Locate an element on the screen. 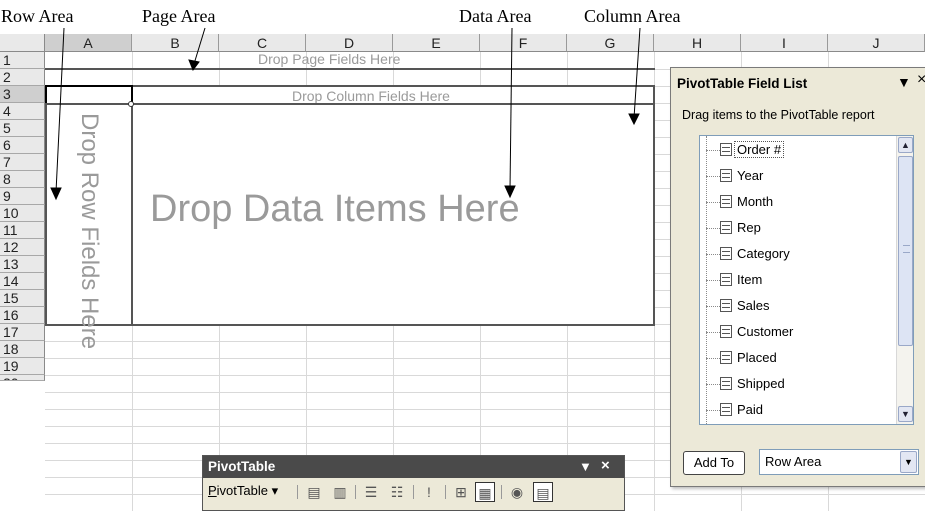 The image size is (925, 511). field-item-category: Category is located at coordinates (800, 255).